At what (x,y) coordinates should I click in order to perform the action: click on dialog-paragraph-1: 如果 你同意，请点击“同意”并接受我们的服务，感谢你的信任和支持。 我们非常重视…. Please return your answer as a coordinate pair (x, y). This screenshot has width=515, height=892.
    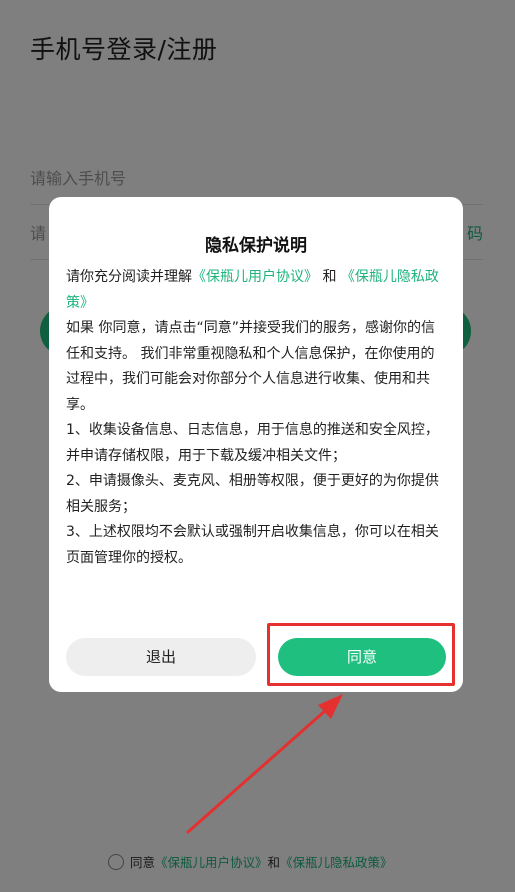
    Looking at the image, I should click on (250, 366).